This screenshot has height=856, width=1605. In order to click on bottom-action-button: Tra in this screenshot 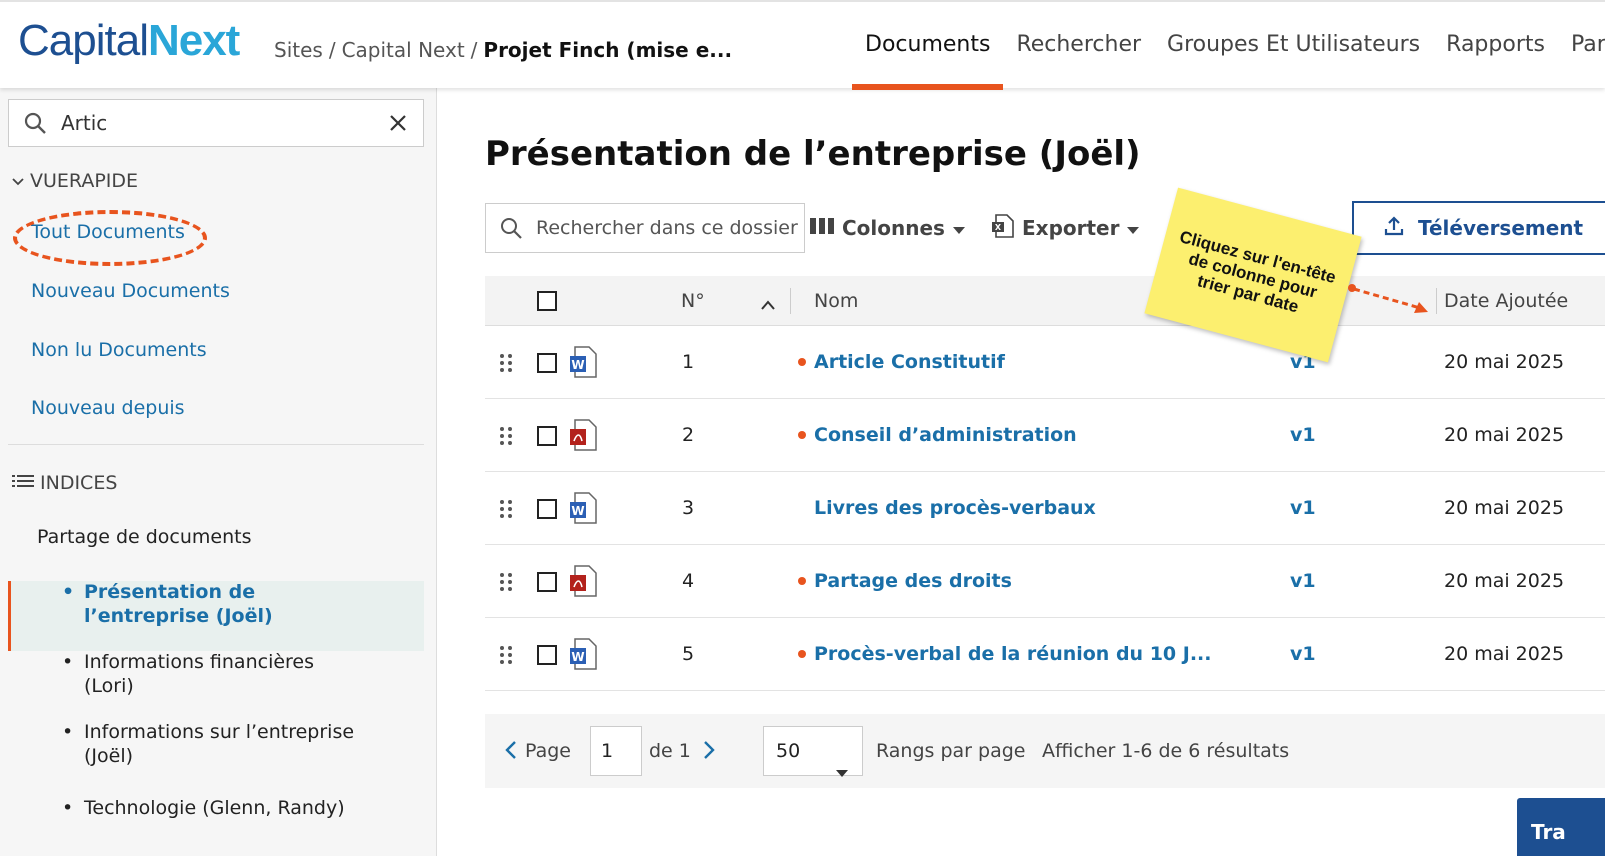, I will do `click(1561, 827)`.